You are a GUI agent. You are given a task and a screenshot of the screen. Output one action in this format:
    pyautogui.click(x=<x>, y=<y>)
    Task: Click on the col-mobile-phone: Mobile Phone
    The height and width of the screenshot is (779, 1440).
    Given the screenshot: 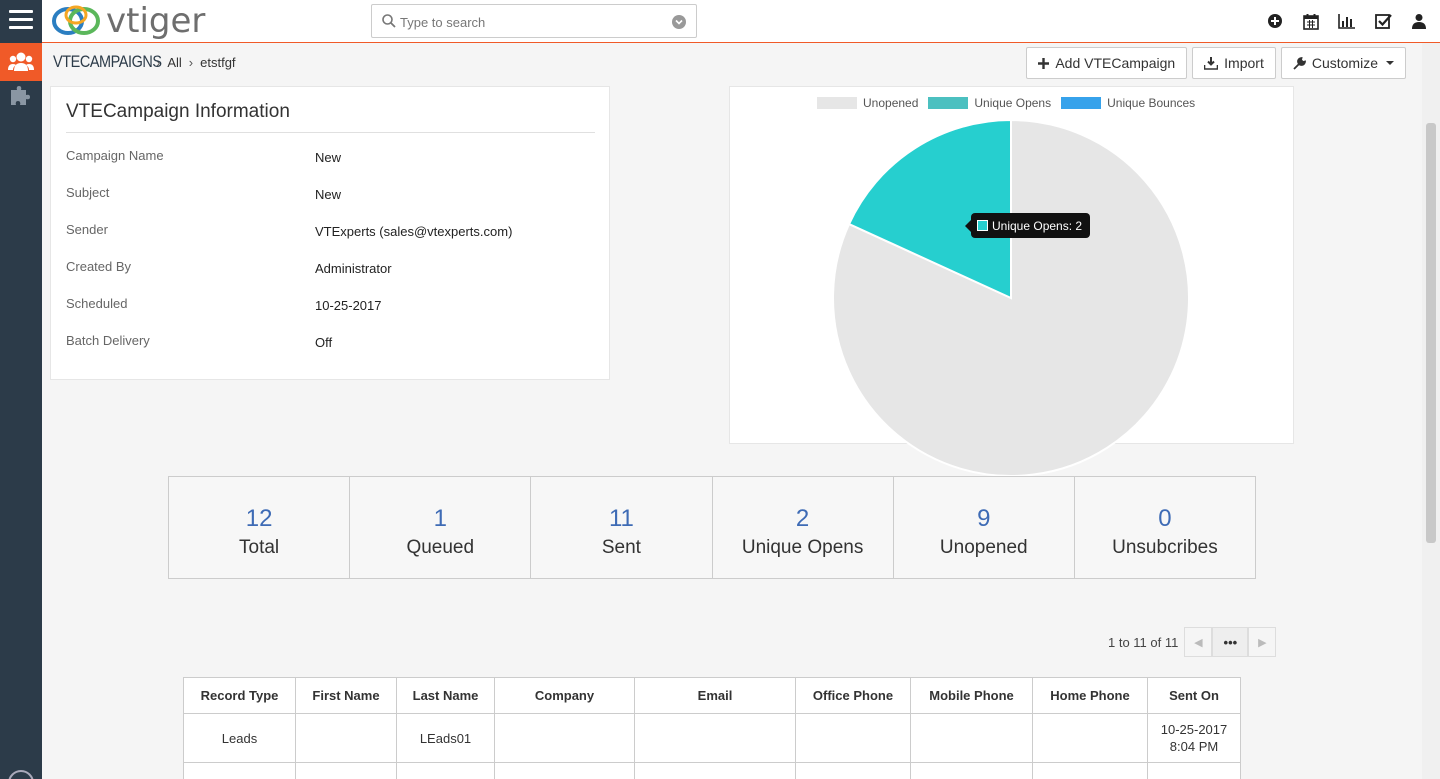 What is the action you would take?
    pyautogui.click(x=971, y=695)
    